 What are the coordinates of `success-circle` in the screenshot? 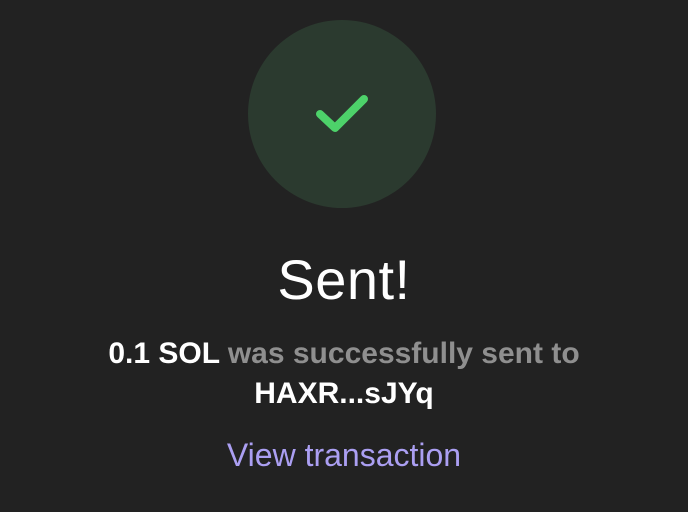 It's located at (342, 114).